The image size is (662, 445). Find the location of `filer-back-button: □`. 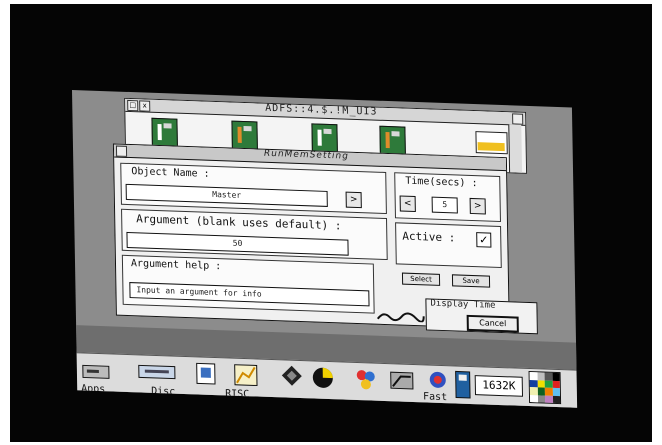

filer-back-button: □ is located at coordinates (133, 105).